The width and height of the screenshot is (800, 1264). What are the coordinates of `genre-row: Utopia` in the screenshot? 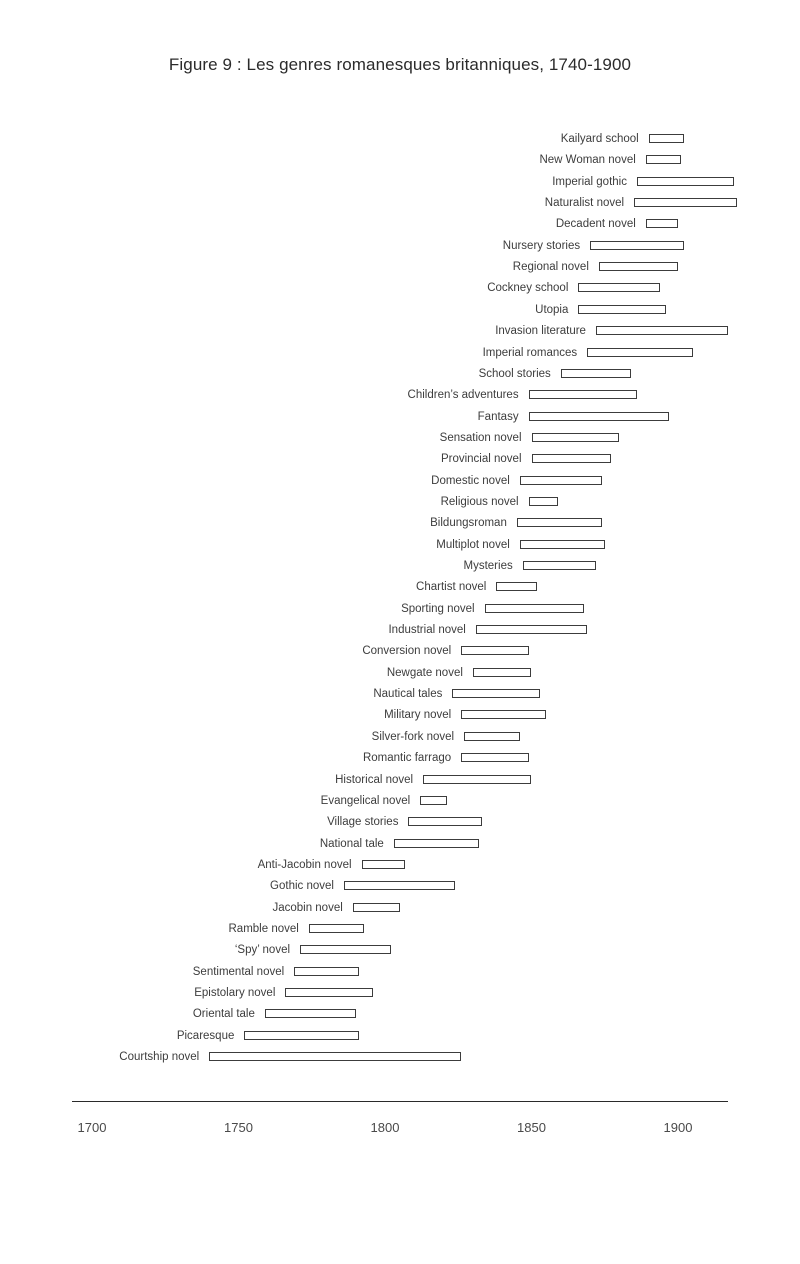 It's located at (400, 310).